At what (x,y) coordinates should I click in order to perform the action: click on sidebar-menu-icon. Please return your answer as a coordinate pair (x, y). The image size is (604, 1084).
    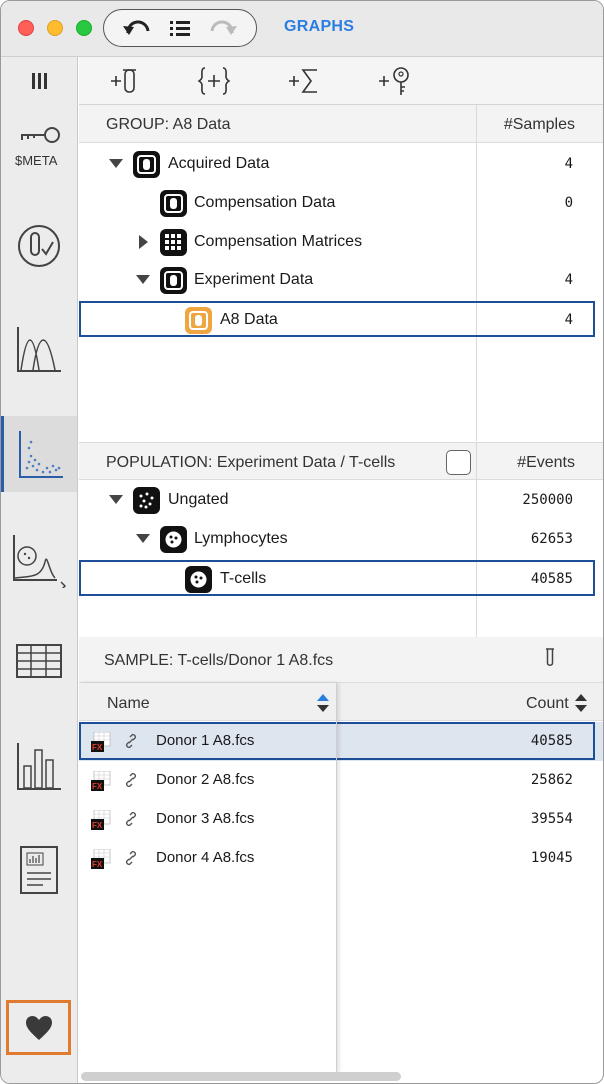
    Looking at the image, I should click on (39, 81).